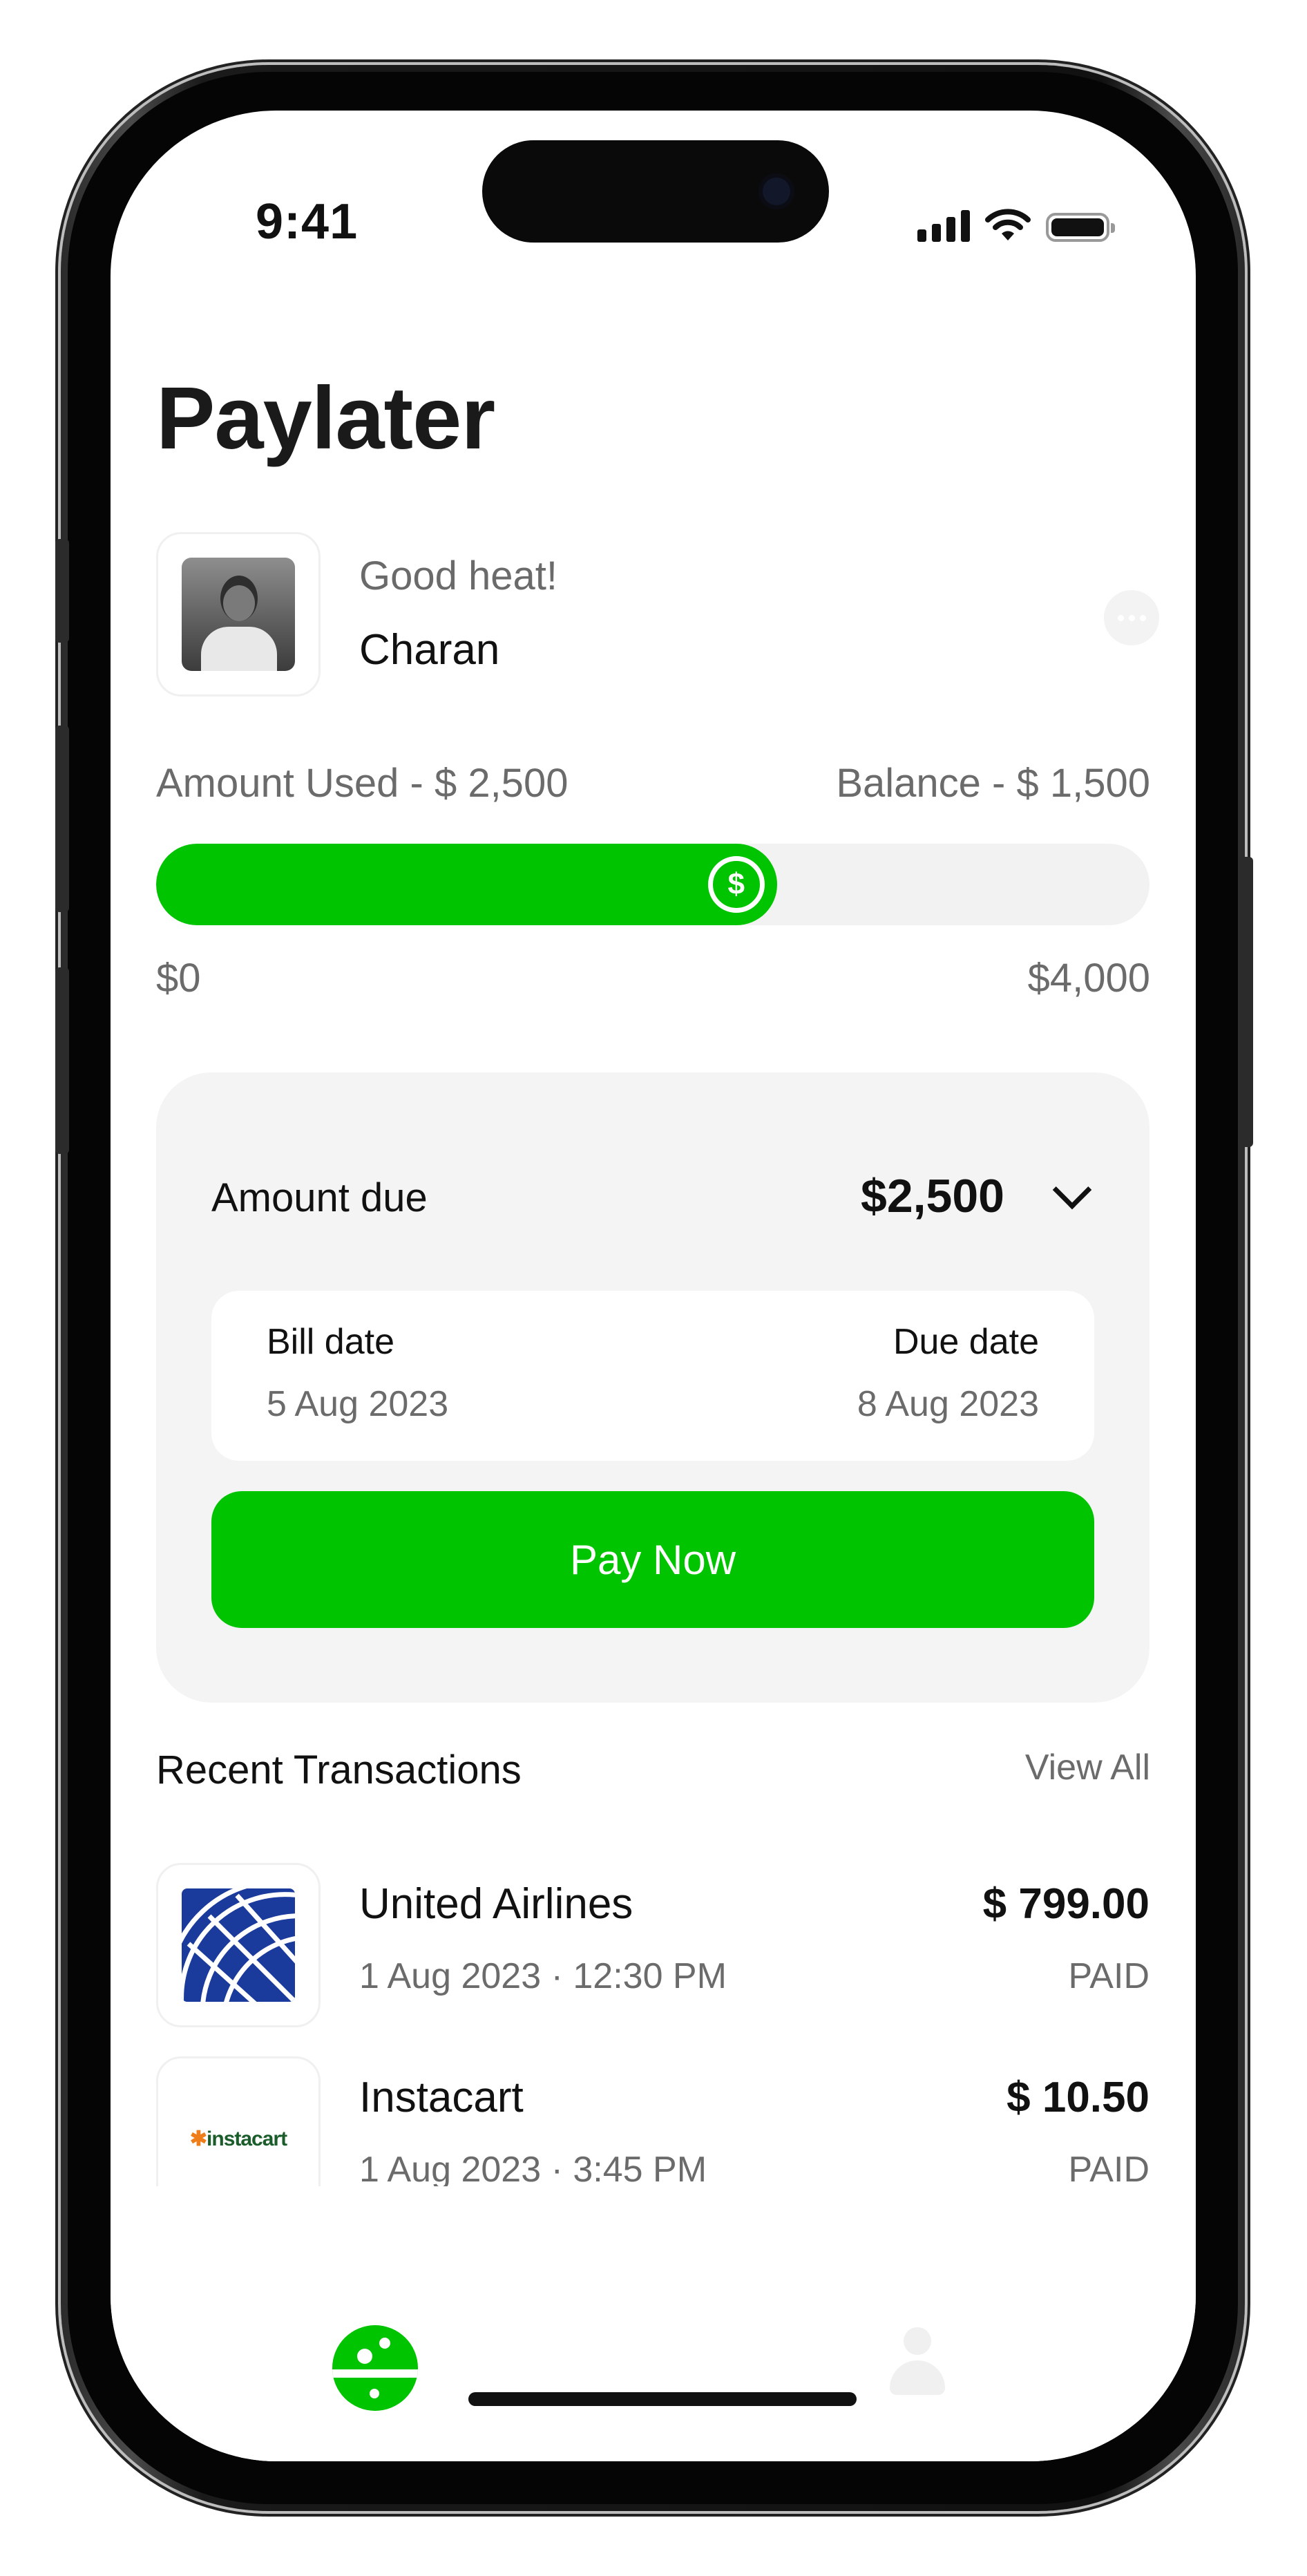 The height and width of the screenshot is (2576, 1307). What do you see at coordinates (1065, 1904) in the screenshot?
I see `transaction-amount: $ 799.00` at bounding box center [1065, 1904].